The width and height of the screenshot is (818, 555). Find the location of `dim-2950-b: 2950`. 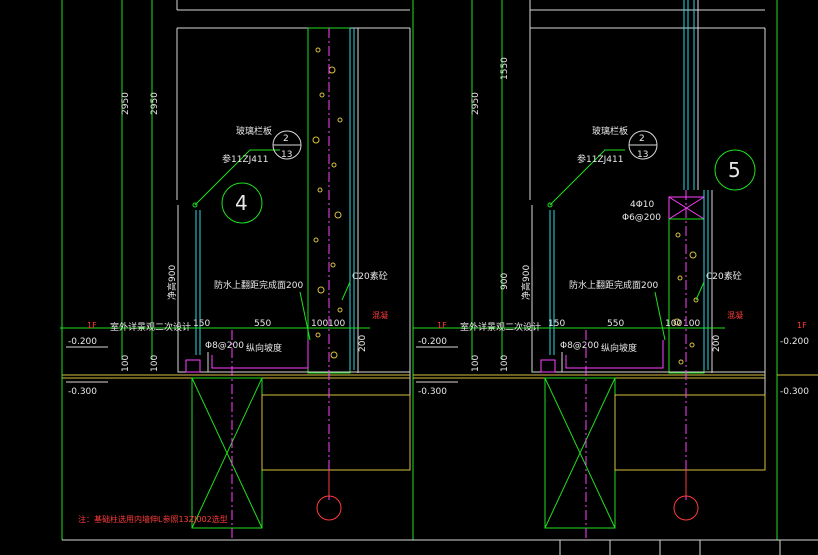

dim-2950-b: 2950 is located at coordinates (155, 103).